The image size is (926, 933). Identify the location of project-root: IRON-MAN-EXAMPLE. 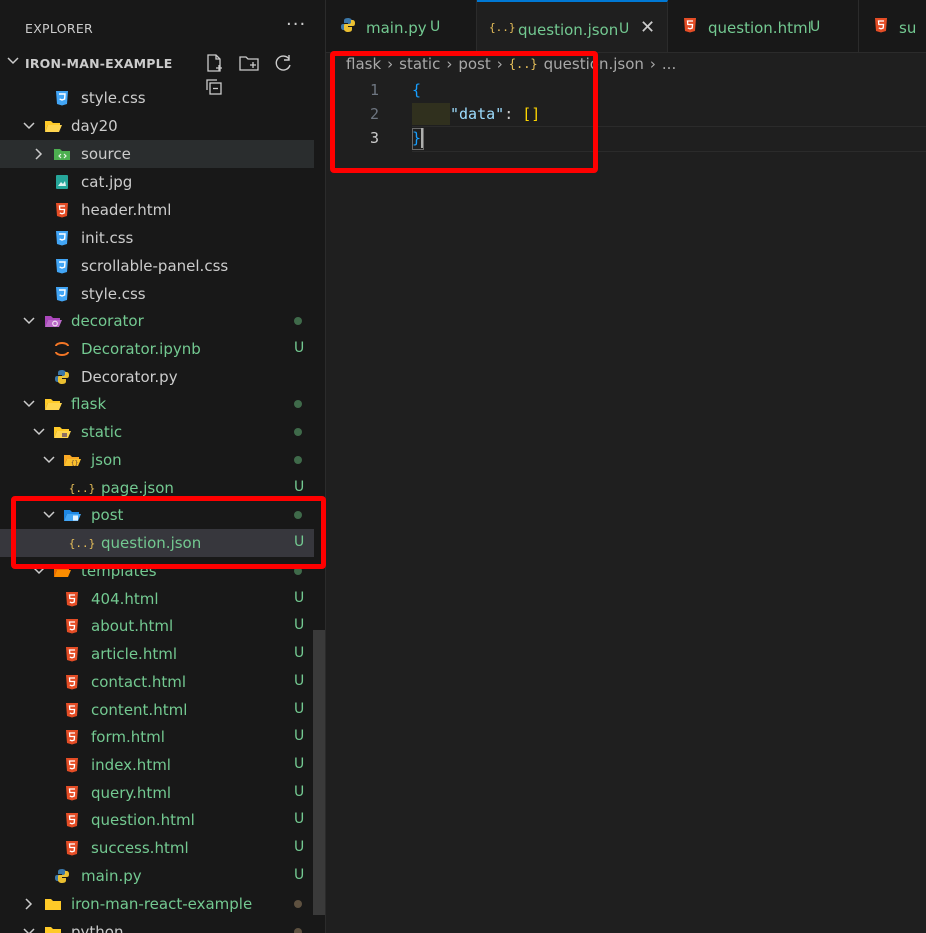
(162, 72).